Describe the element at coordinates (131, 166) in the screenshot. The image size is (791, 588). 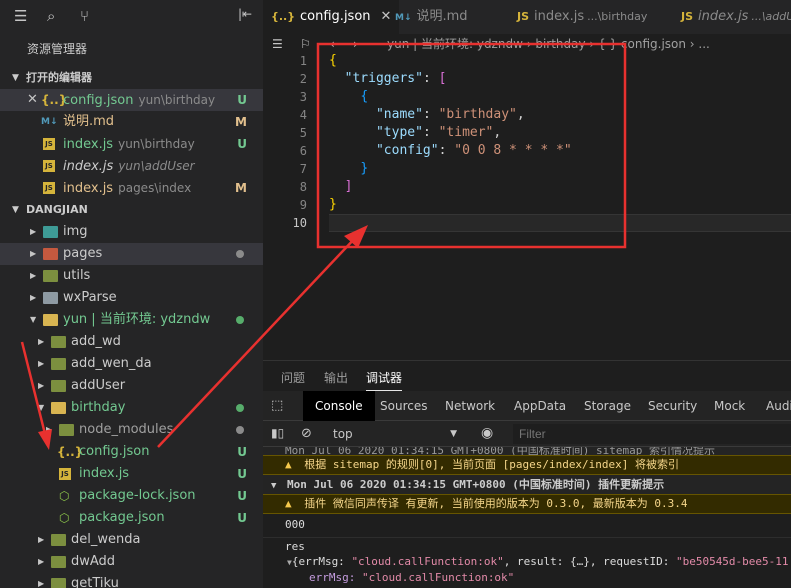
I see `open-editor-index-js-adduser: JS index.js yun\addUser` at that location.